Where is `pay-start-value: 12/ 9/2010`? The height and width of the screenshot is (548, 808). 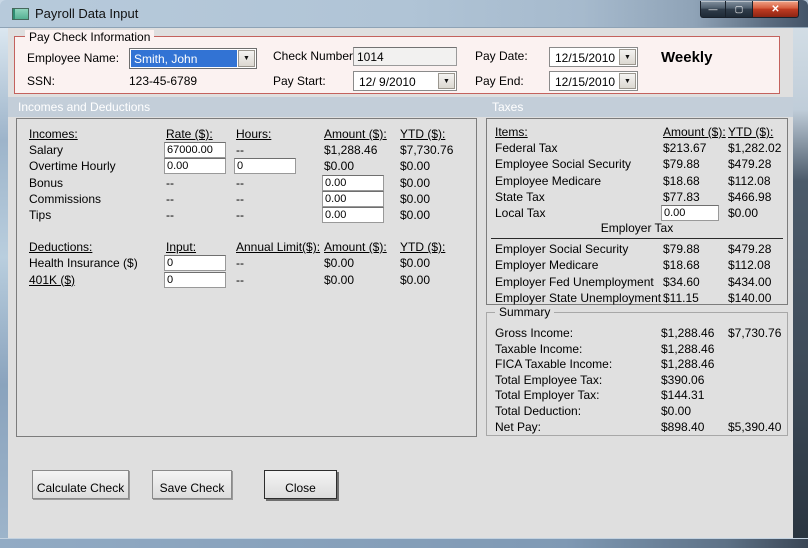
pay-start-value: 12/ 9/2010 is located at coordinates (387, 82).